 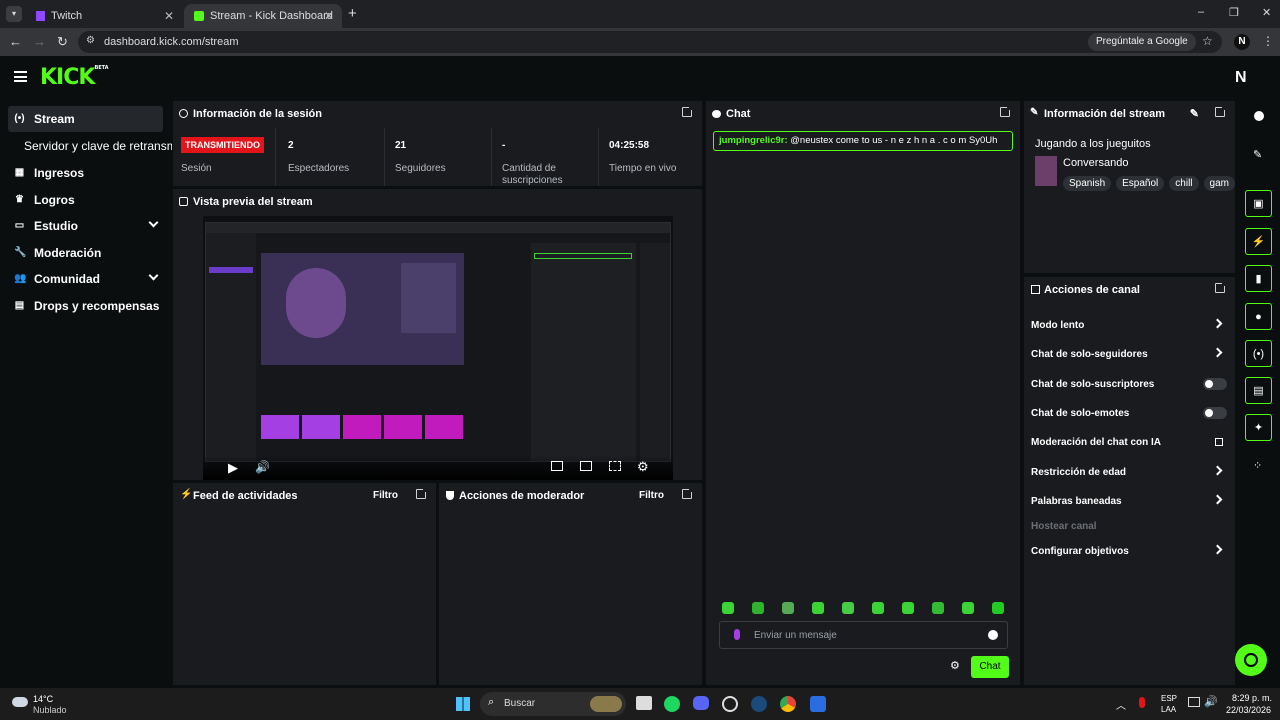 I want to click on minimize-icon: –, so click(x=1201, y=12).